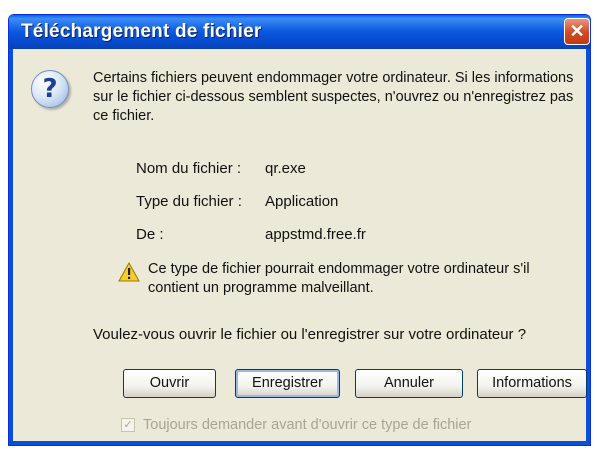 This screenshot has height=450, width=597. What do you see at coordinates (299, 443) in the screenshot?
I see `window-frame-bottom` at bounding box center [299, 443].